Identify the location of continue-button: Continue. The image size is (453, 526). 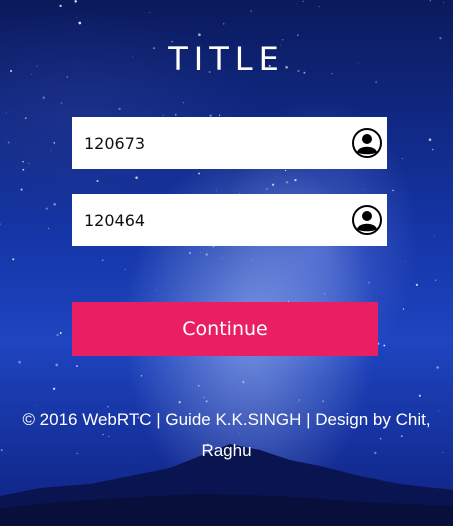
(225, 329).